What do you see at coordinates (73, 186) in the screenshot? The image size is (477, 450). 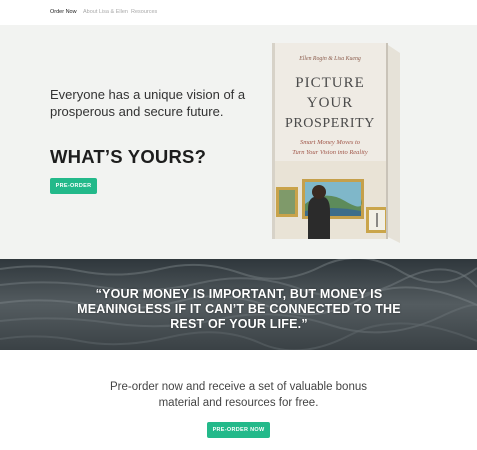 I see `pre-order-button: PRE-ORDER` at bounding box center [73, 186].